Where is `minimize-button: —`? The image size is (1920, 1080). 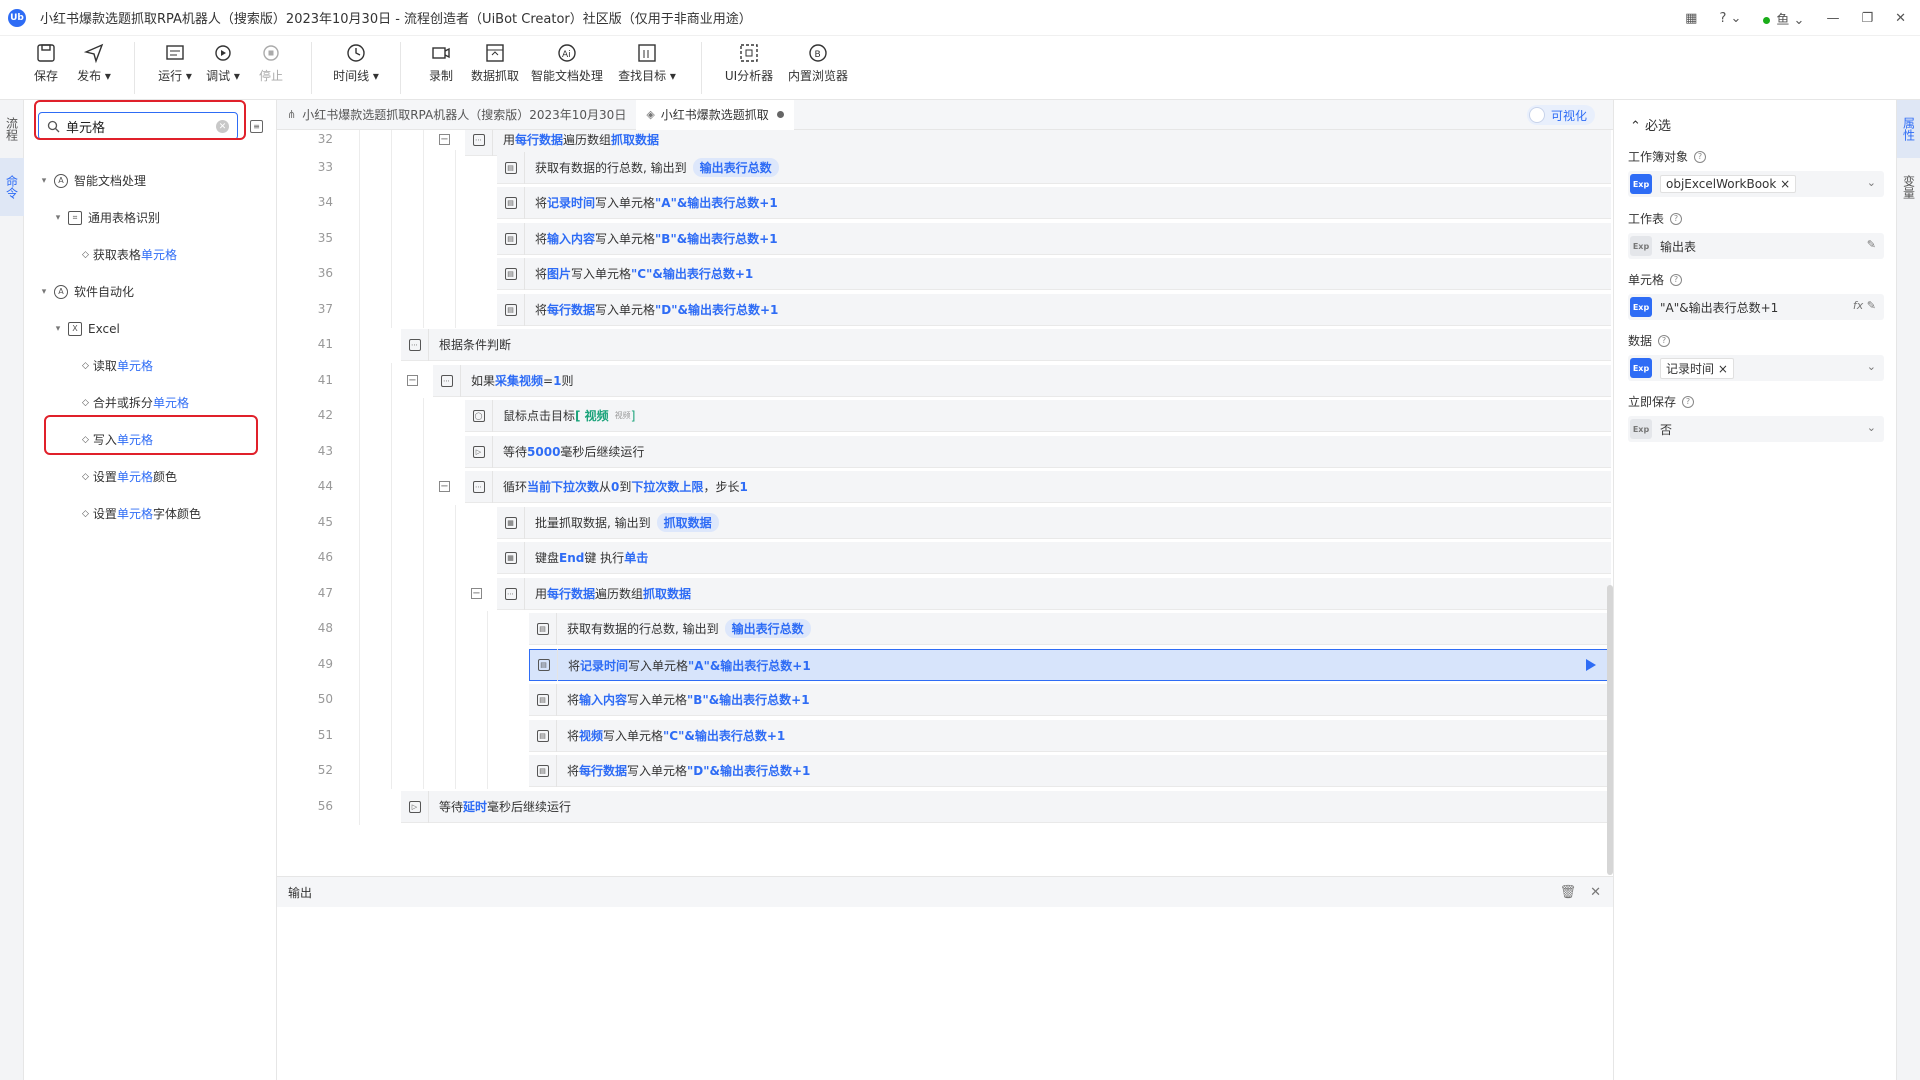 minimize-button: — is located at coordinates (1832, 18).